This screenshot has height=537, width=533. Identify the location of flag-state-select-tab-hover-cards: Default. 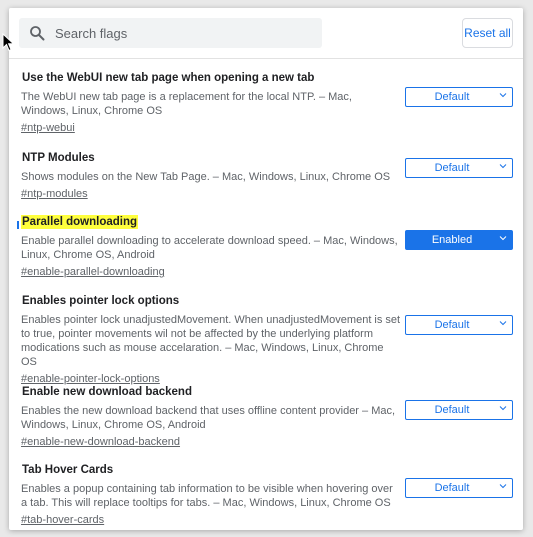
(459, 488).